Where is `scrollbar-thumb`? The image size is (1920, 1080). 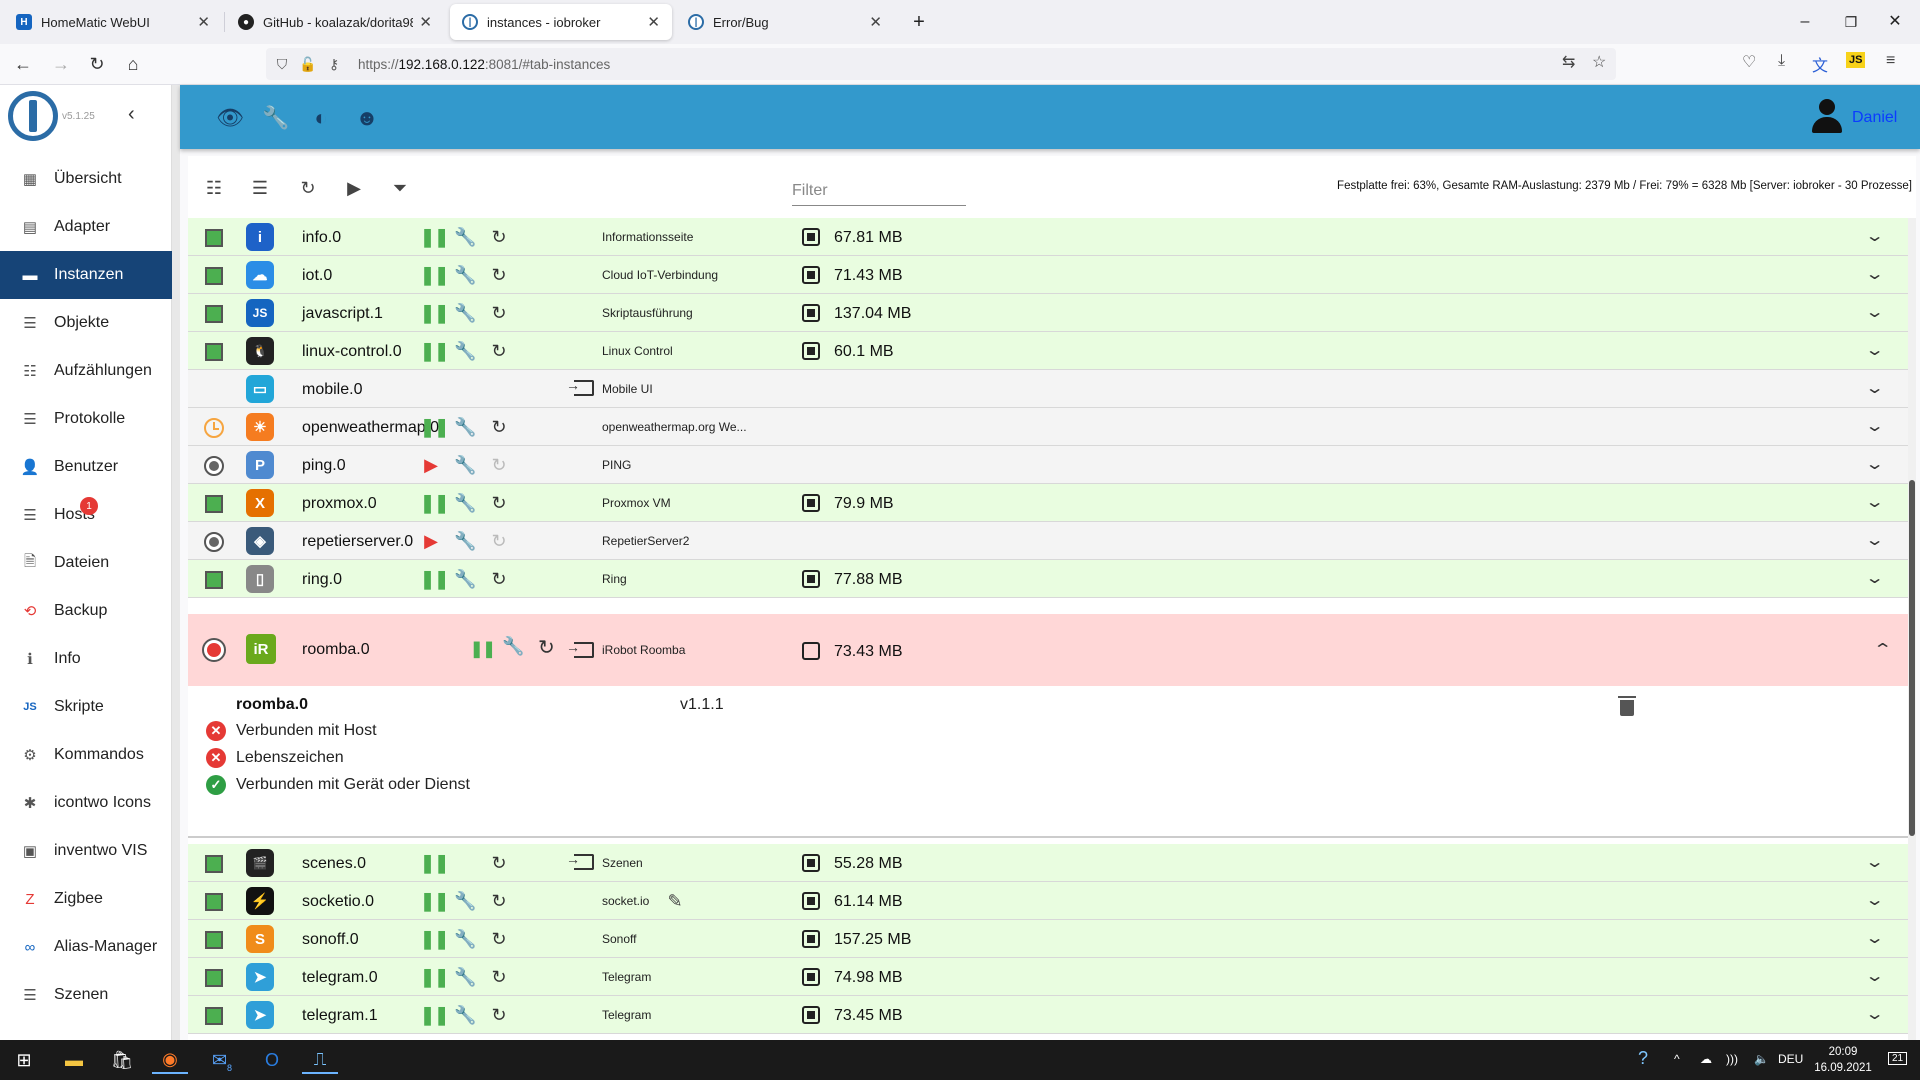
scrollbar-thumb is located at coordinates (1912, 658).